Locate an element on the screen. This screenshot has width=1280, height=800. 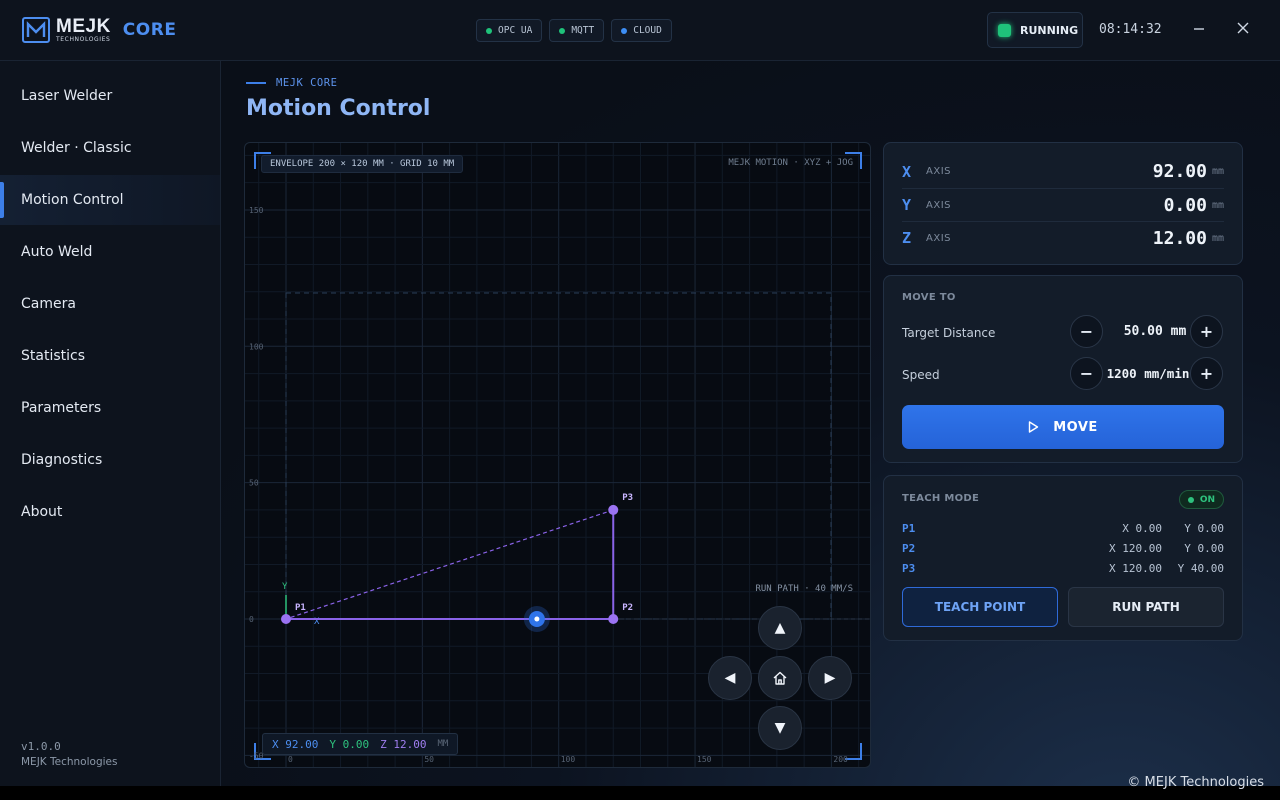
teach-mode-toggle: ON is located at coordinates (1201, 499).